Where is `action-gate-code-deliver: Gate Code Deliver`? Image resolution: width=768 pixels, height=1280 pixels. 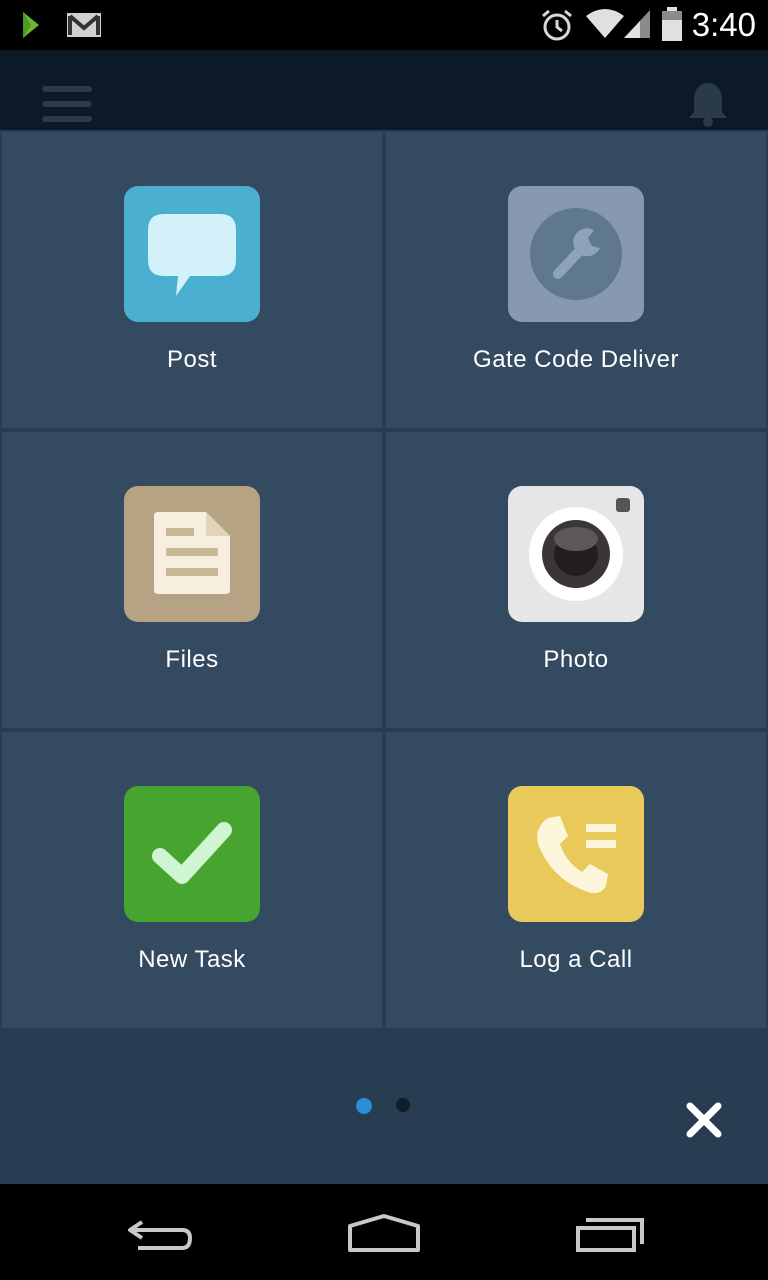 action-gate-code-deliver: Gate Code Deliver is located at coordinates (576, 280).